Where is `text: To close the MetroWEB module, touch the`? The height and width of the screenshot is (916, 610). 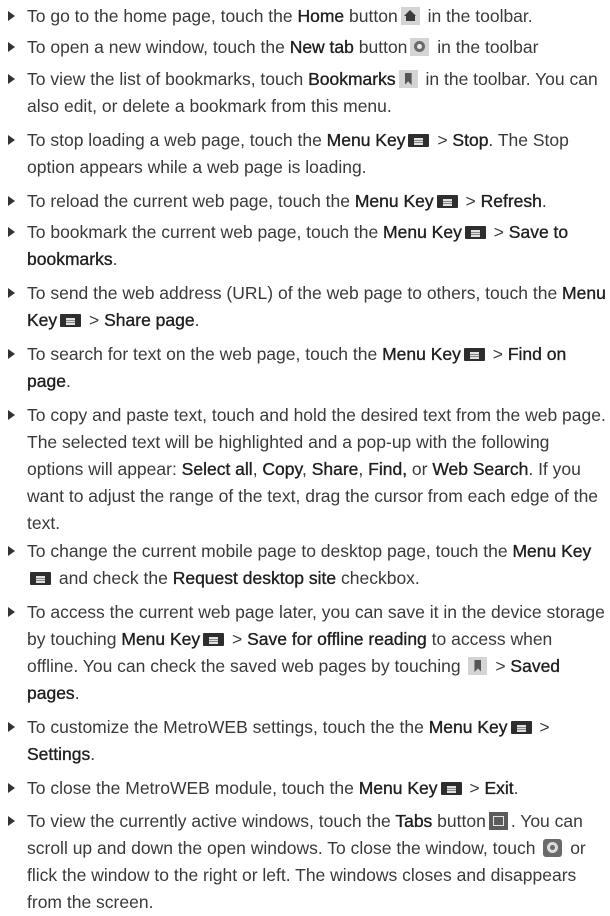 text: To close the MetroWEB module, touch the is located at coordinates (193, 788).